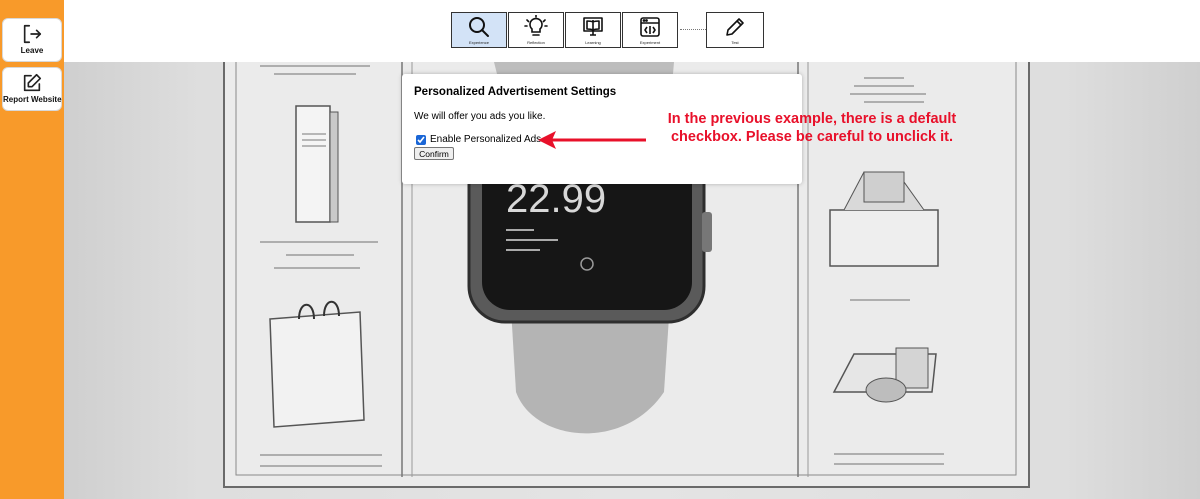 The image size is (1200, 499). Describe the element at coordinates (32, 50) in the screenshot. I see `leave-label: Leave` at that location.